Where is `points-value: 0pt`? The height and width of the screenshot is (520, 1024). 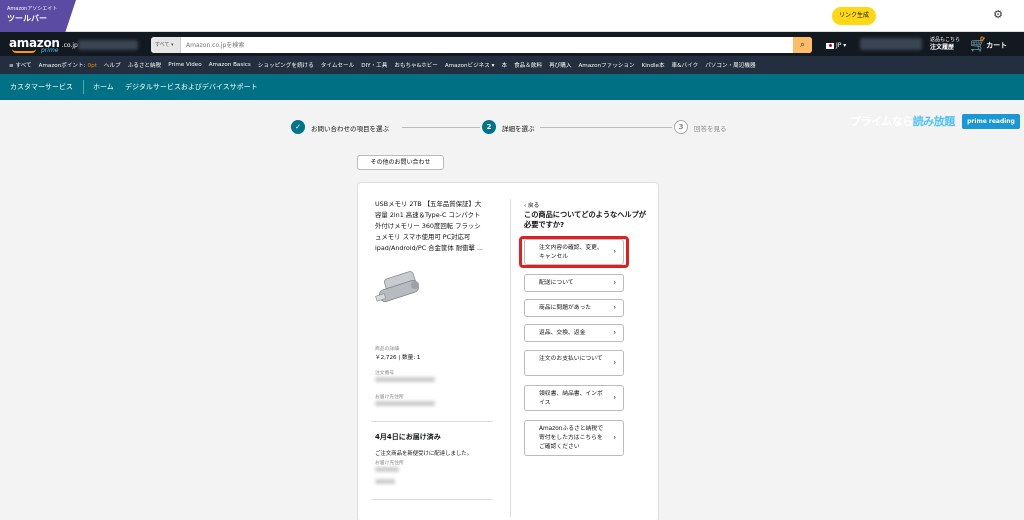 points-value: 0pt is located at coordinates (92, 66).